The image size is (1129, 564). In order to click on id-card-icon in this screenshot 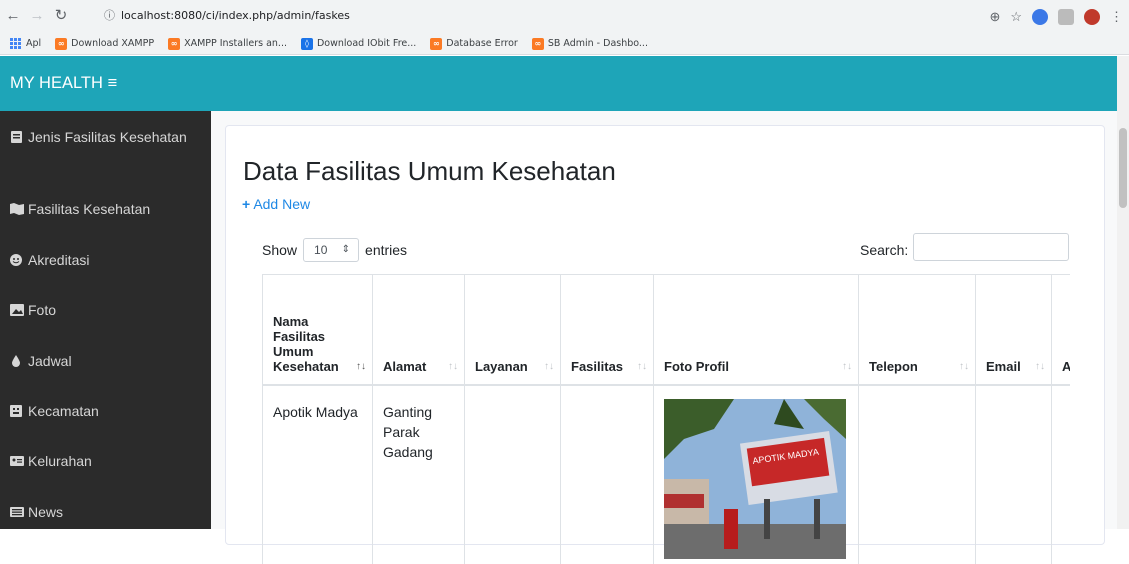, I will do `click(17, 461)`.